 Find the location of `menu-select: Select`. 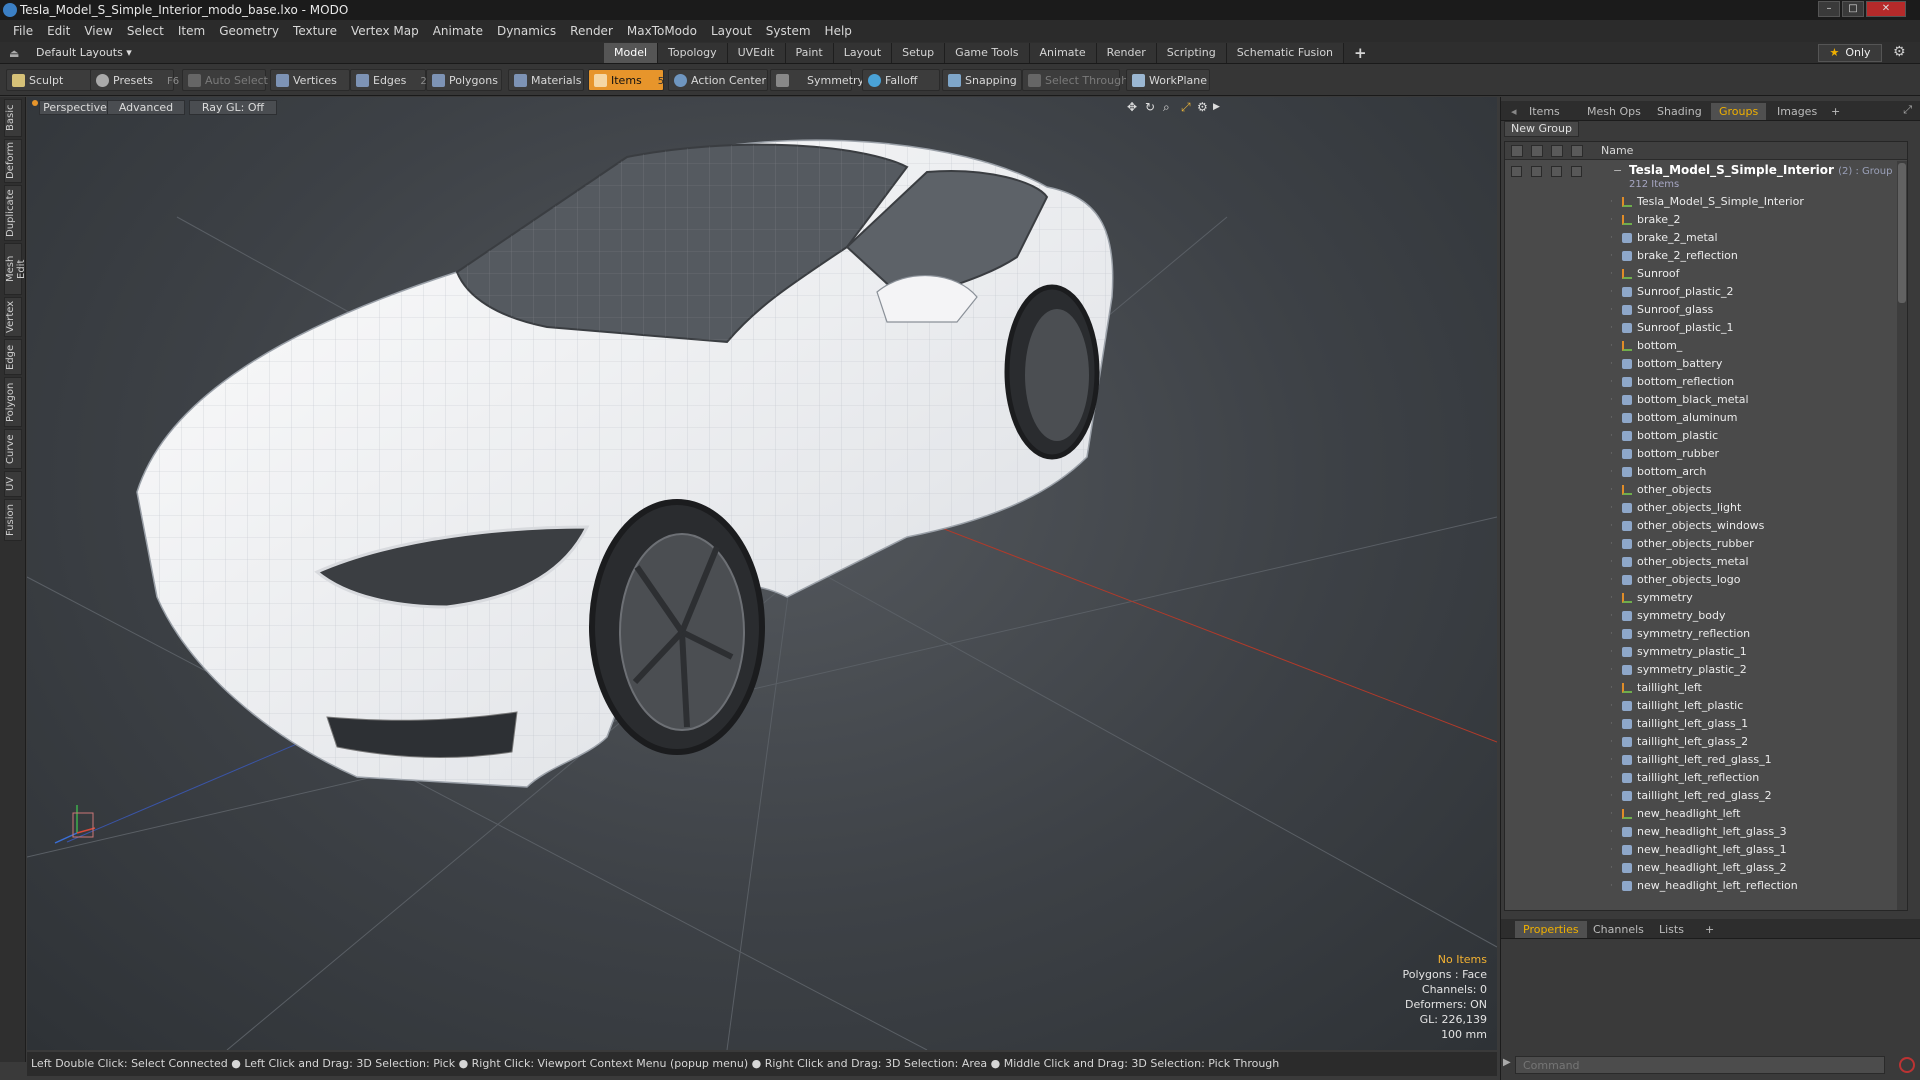

menu-select: Select is located at coordinates (145, 31).